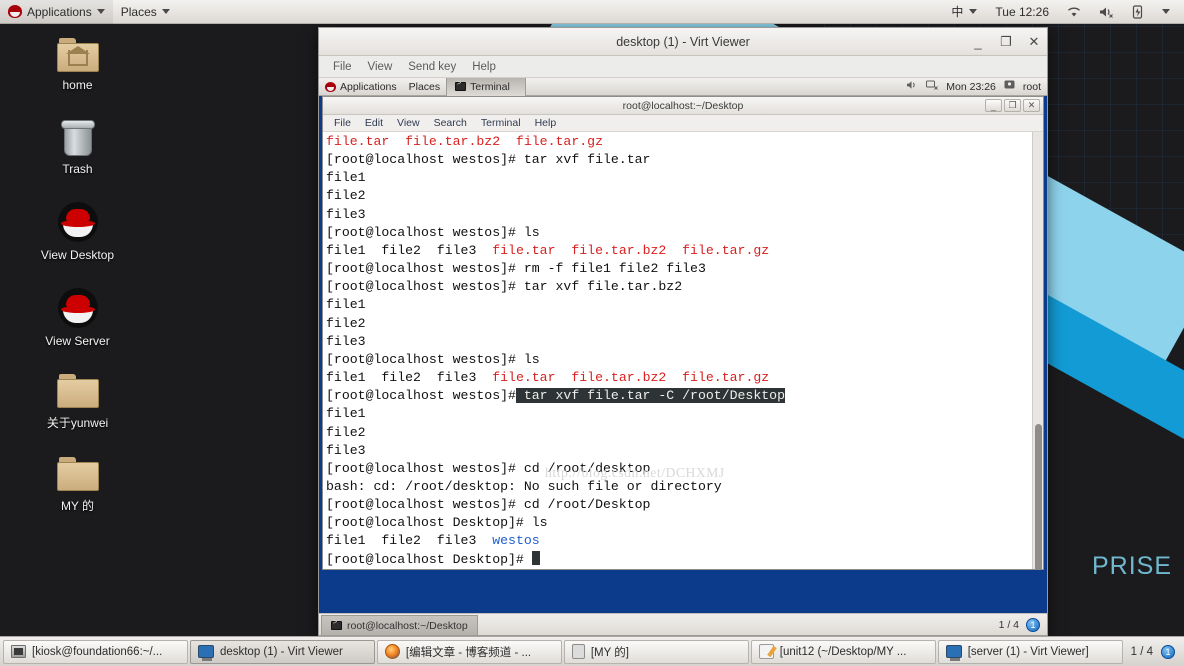 The width and height of the screenshot is (1184, 666). Describe the element at coordinates (912, 86) in the screenshot. I see `volume-icon` at that location.